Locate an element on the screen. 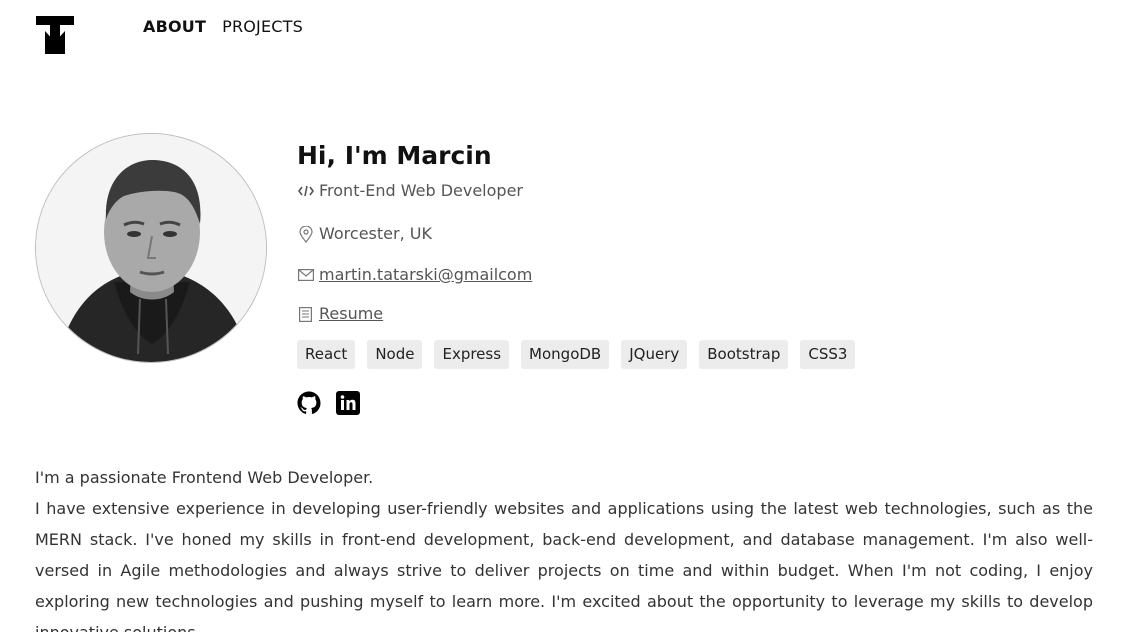  skill-tag: Node is located at coordinates (395, 354).